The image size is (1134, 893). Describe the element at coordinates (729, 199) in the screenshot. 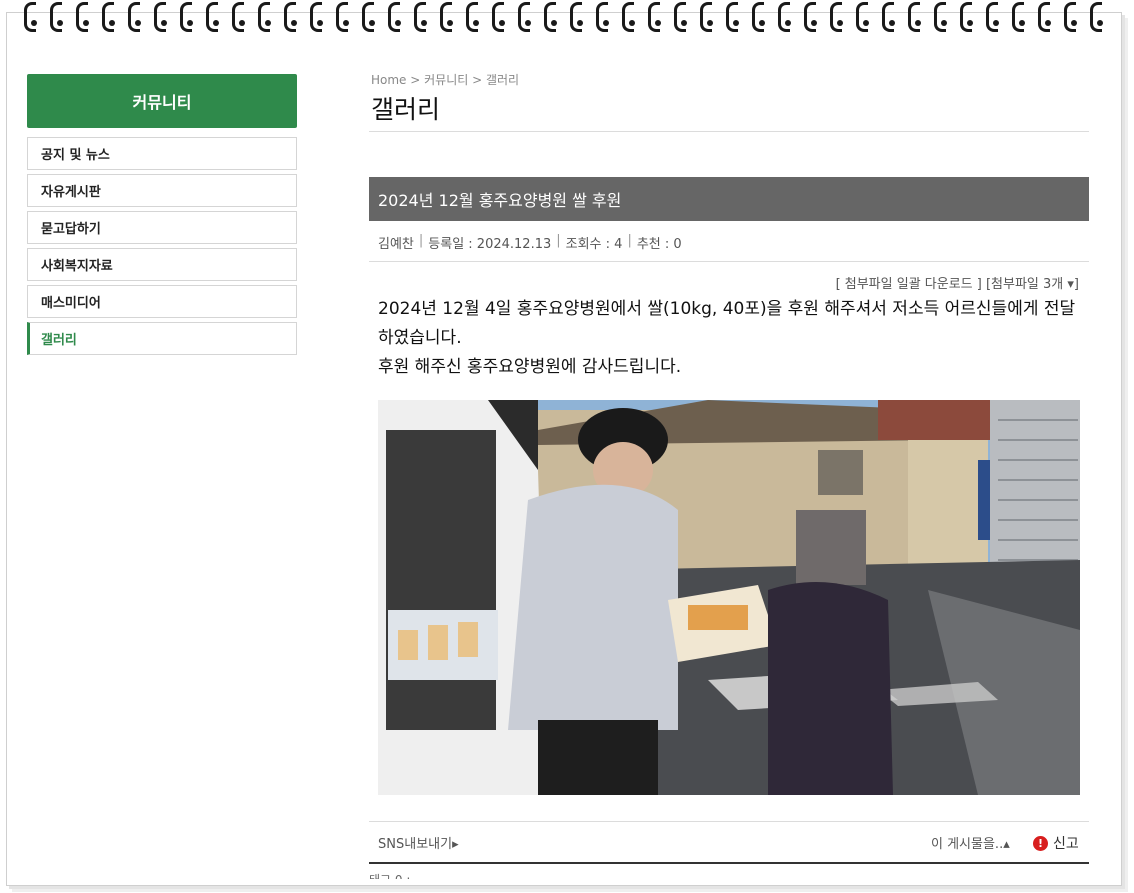

I see `post-title-bar: 2024년 12월 홍주요양병원 쌀 후원` at that location.